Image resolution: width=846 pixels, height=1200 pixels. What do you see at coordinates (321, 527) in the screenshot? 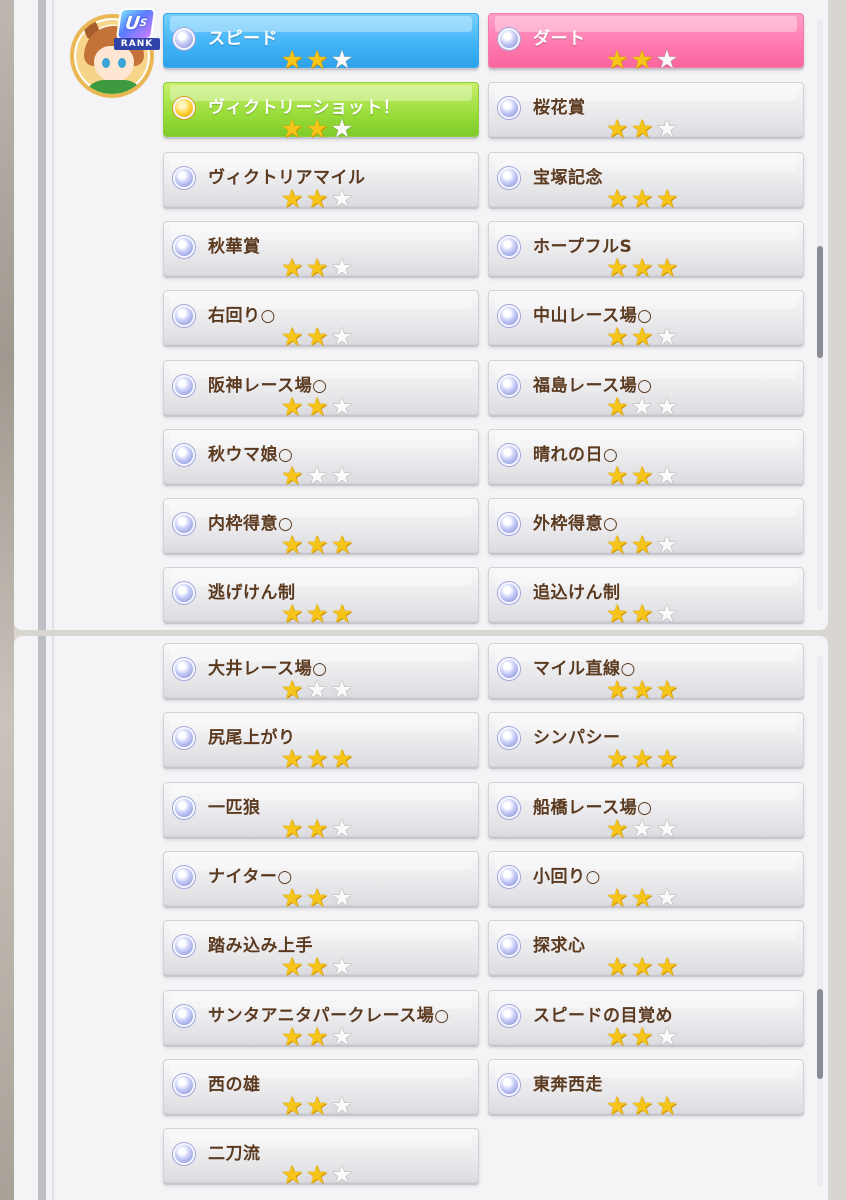
I see `skill-card: 内枠得意○ ★ ★ ★` at bounding box center [321, 527].